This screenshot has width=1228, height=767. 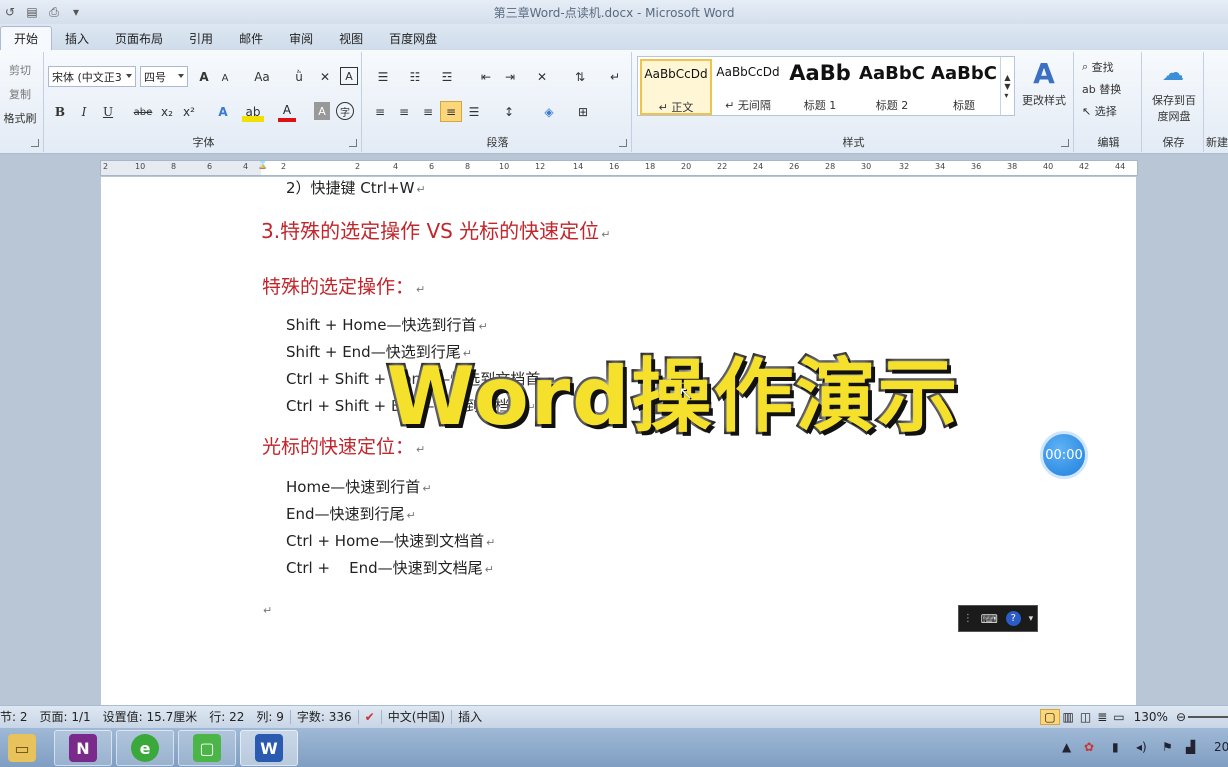 I want to click on status-line: 行: 22, so click(x=226, y=716).